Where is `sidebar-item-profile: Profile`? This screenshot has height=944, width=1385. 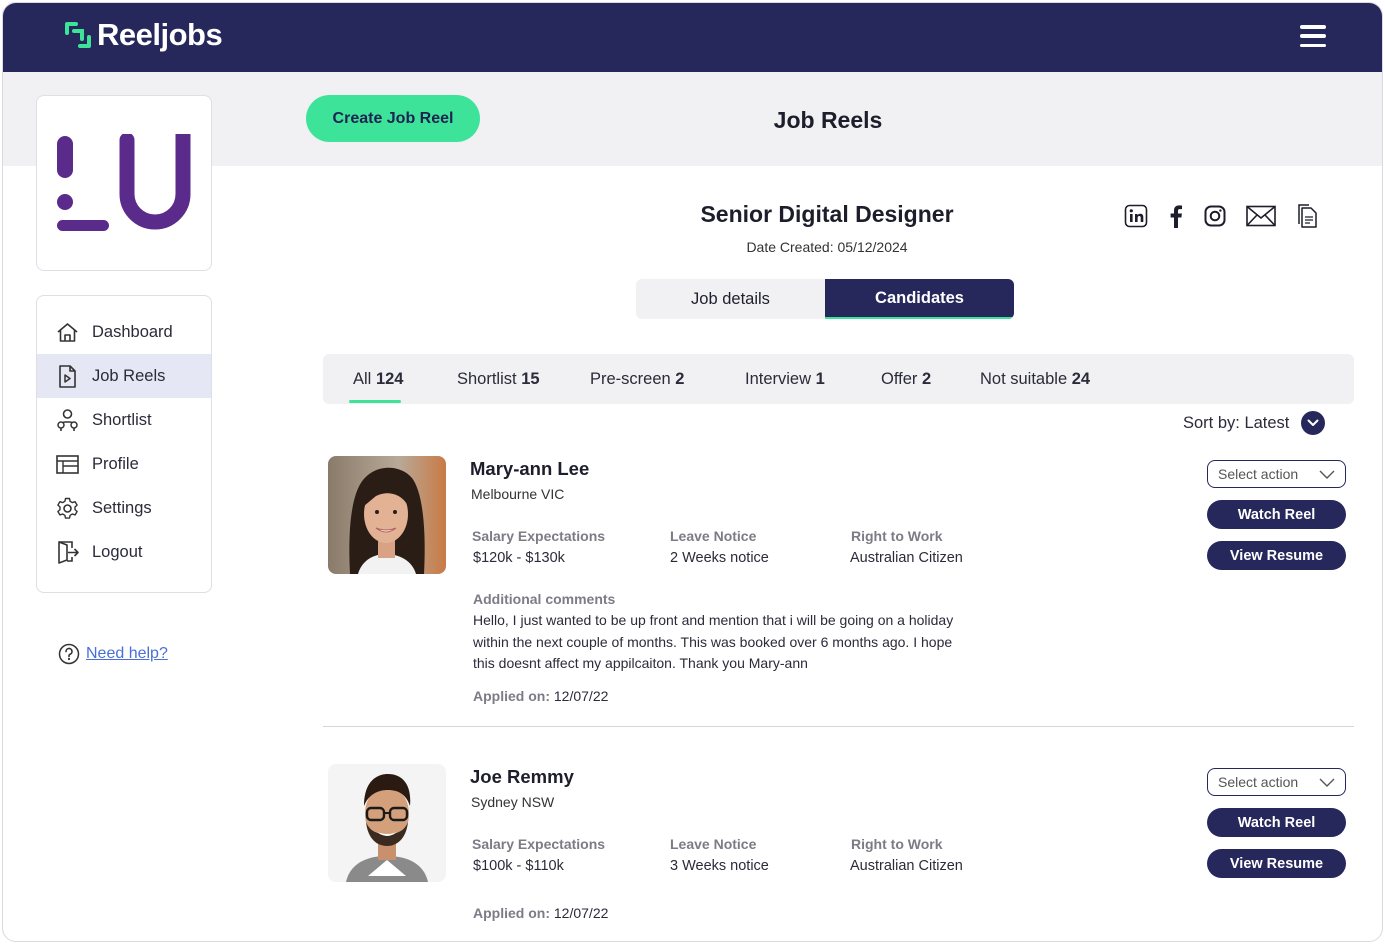
sidebar-item-profile: Profile is located at coordinates (124, 464).